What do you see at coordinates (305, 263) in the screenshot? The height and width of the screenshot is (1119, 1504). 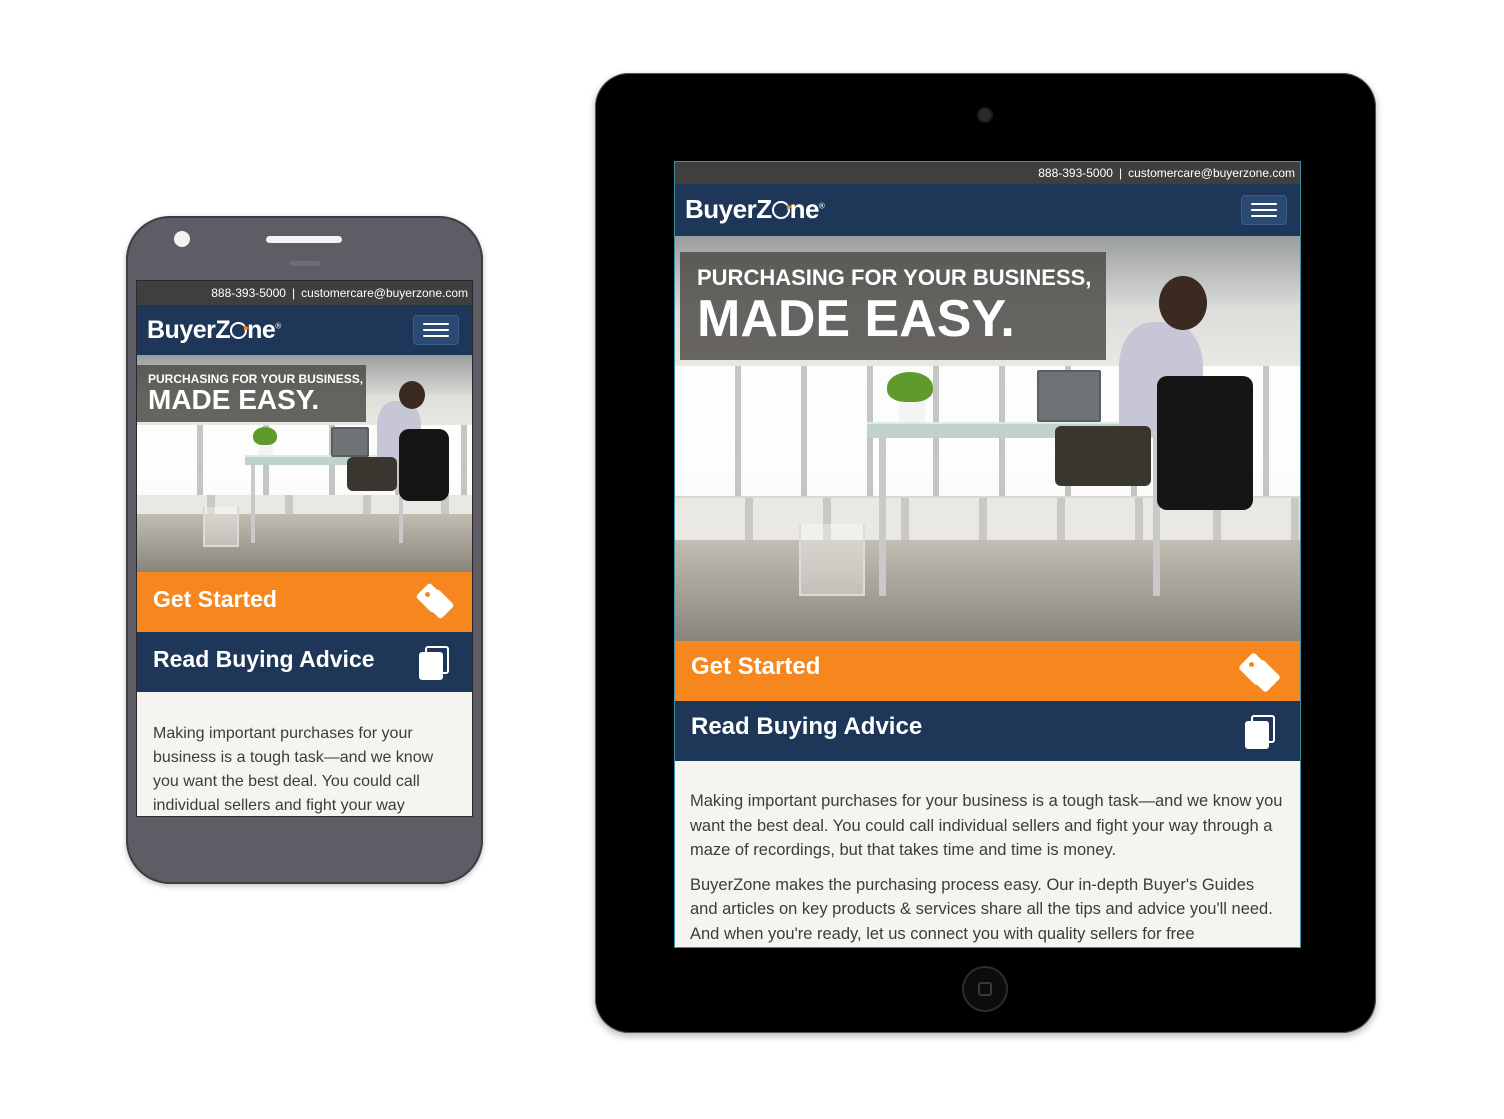 I see `phone-sensor` at bounding box center [305, 263].